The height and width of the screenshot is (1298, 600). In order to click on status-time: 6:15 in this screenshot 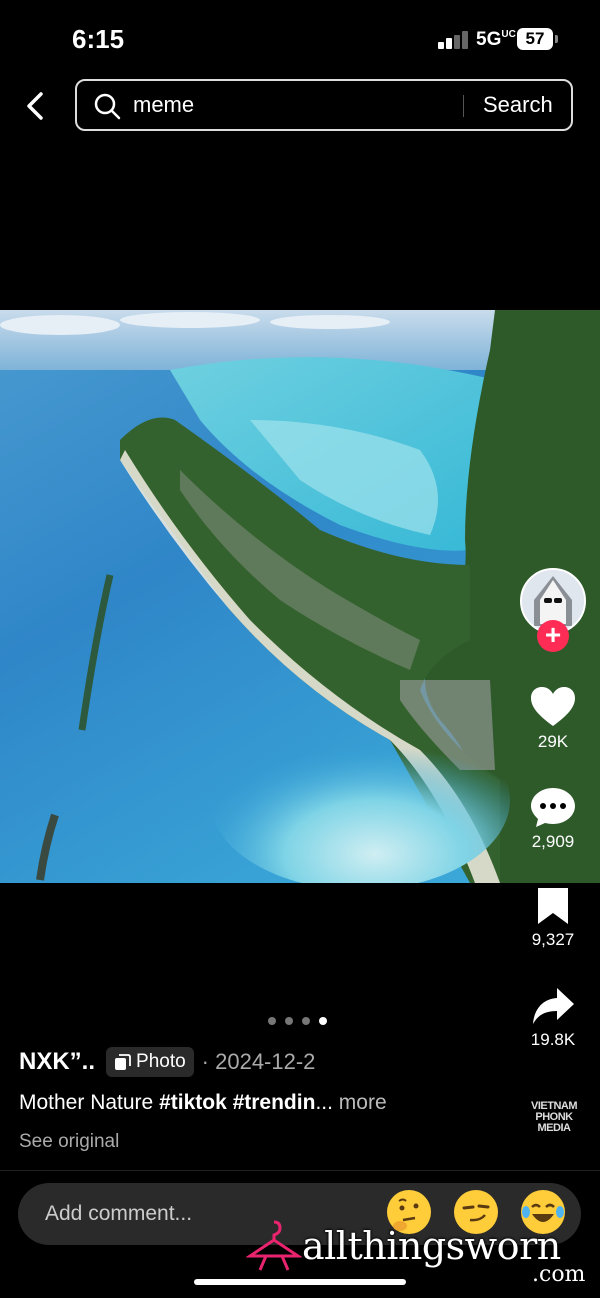, I will do `click(98, 39)`.